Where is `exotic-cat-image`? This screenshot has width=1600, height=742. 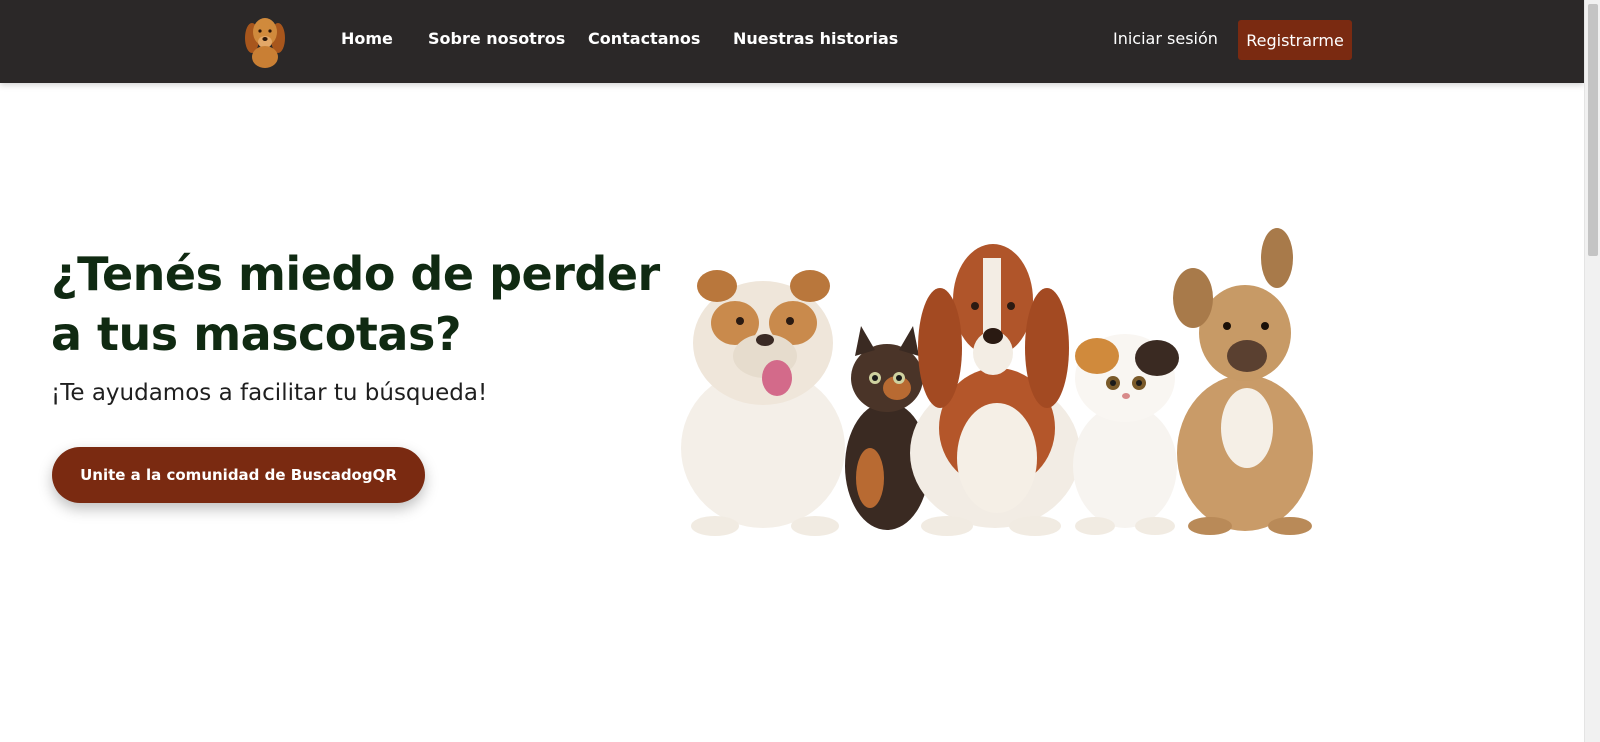
exotic-cat-image is located at coordinates (1126, 434).